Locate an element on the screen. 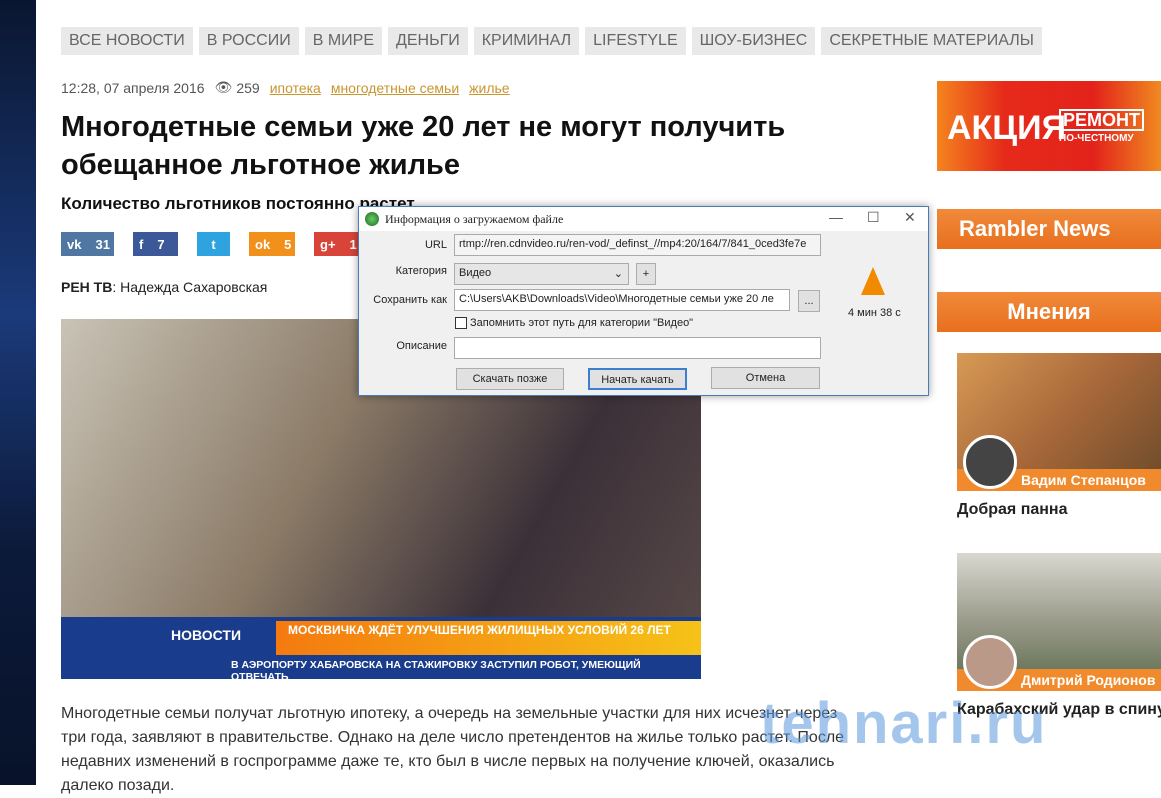  maximize-icon: ☐ is located at coordinates (873, 217).